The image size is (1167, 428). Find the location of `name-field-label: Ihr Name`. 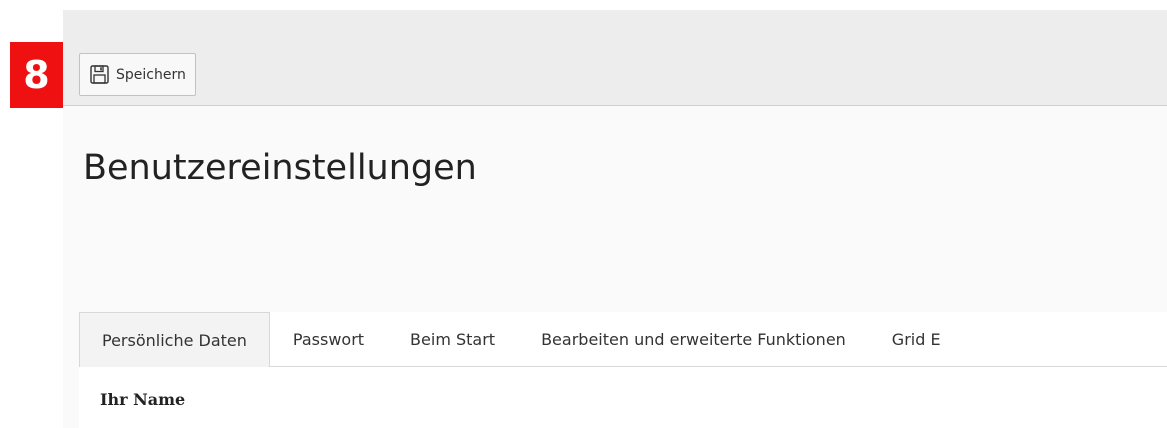

name-field-label: Ihr Name is located at coordinates (143, 399).